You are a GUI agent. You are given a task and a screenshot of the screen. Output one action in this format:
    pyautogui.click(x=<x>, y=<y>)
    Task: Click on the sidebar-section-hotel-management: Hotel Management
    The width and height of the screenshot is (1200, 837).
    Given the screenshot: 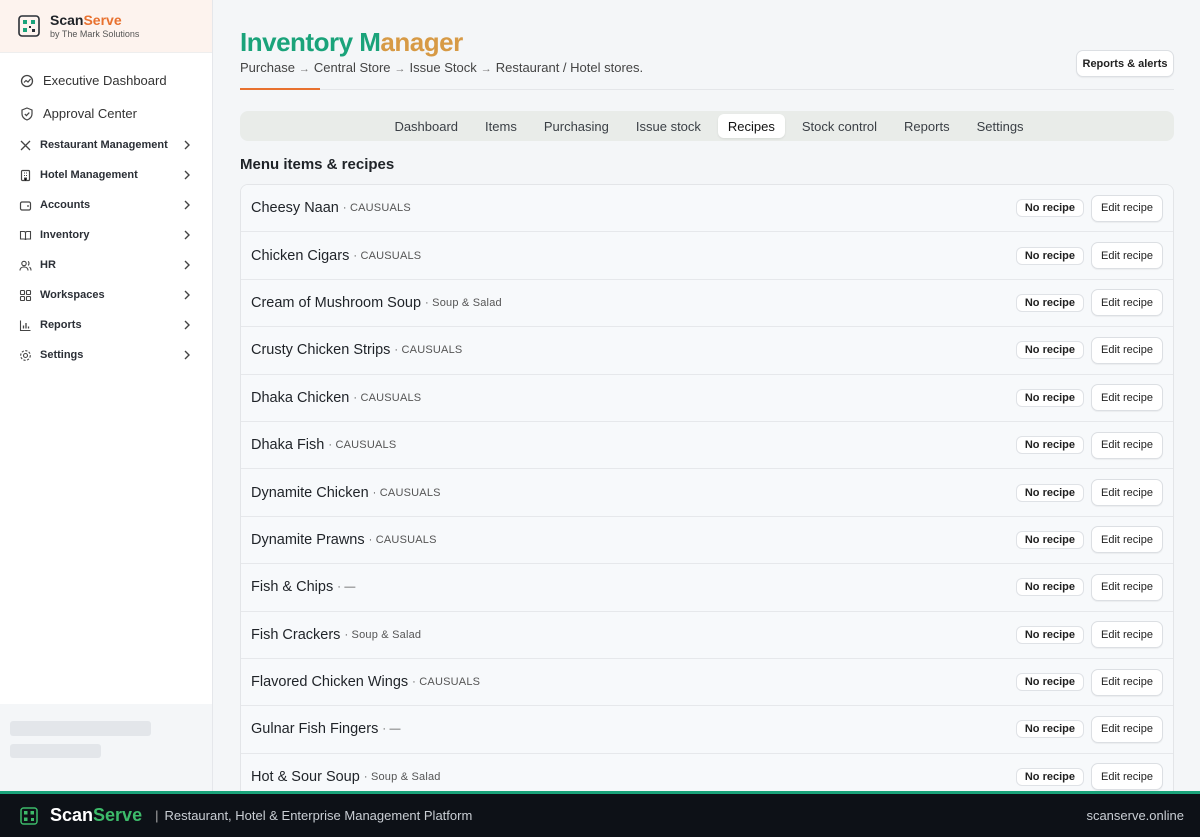 What is the action you would take?
    pyautogui.click(x=106, y=175)
    